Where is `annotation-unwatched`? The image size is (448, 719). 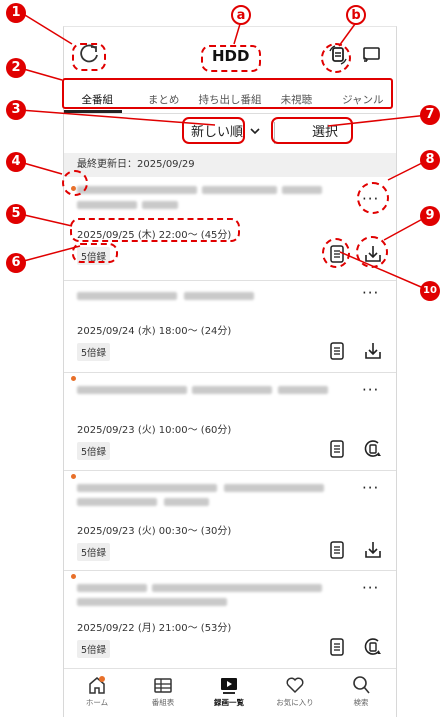
annotation-unwatched is located at coordinates (75, 183).